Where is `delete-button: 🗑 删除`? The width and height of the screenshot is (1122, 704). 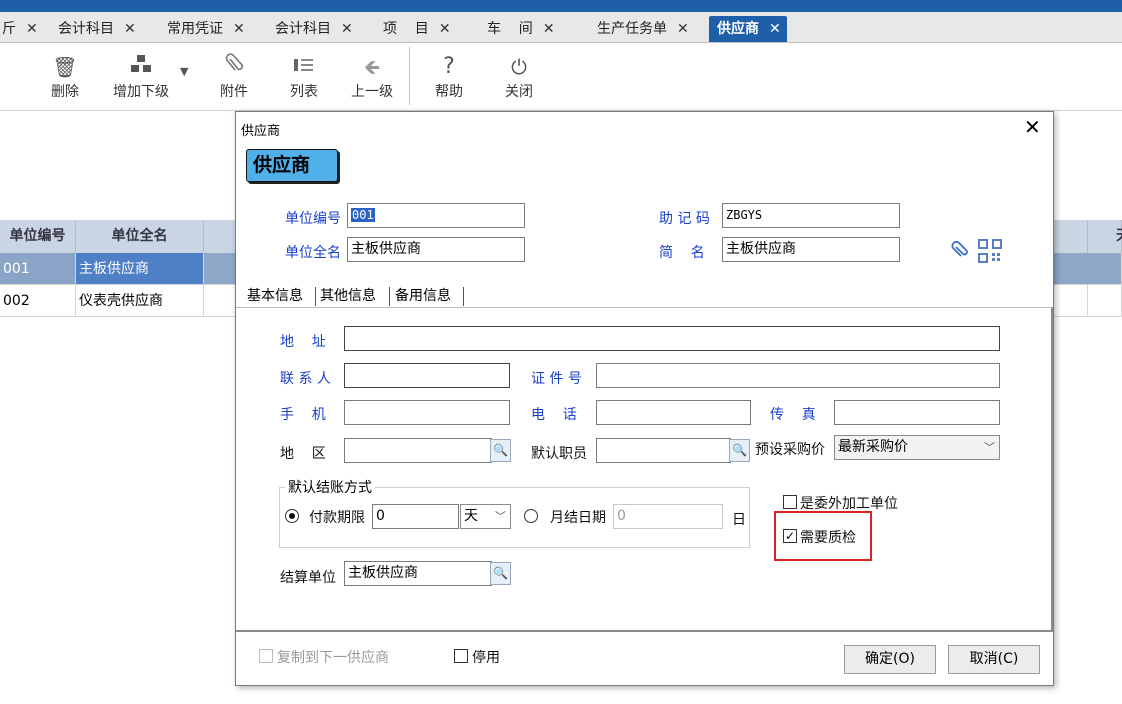
delete-button: 🗑 删除 is located at coordinates (65, 77).